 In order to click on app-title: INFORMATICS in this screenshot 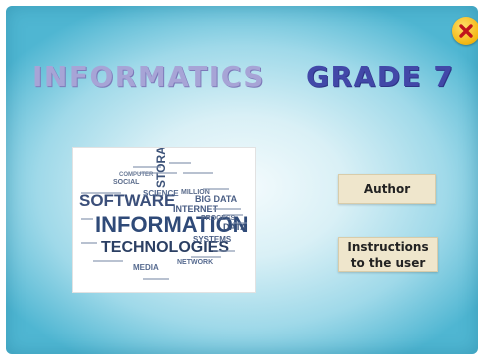, I will do `click(148, 76)`.